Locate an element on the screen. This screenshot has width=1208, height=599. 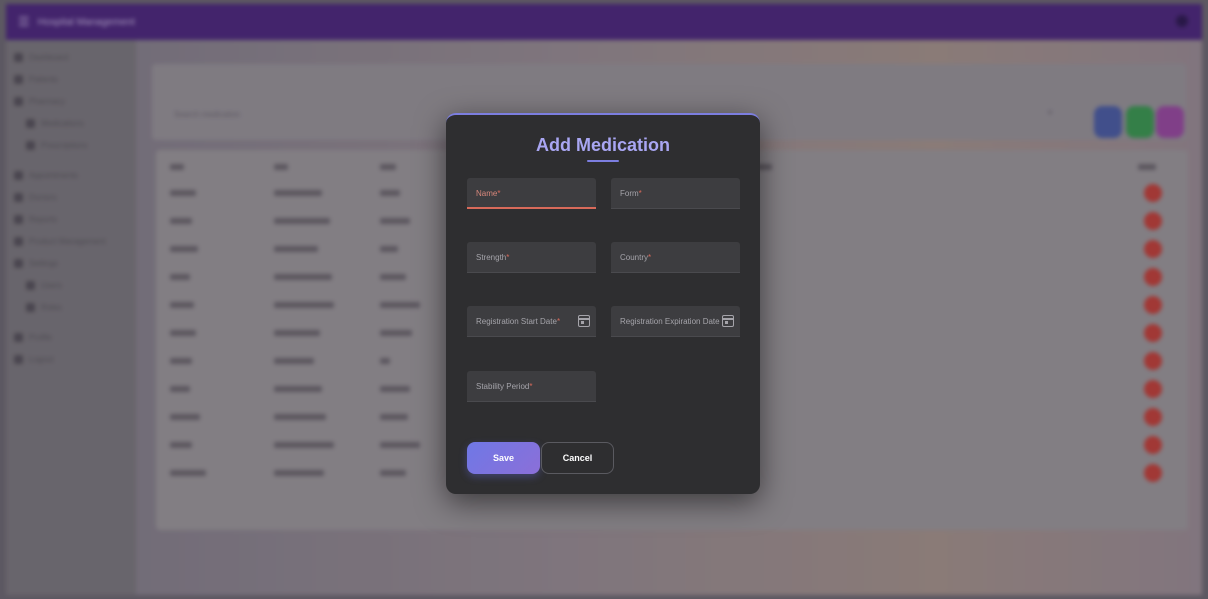
registration-expiration-date-label-text: Registration Expiration Date is located at coordinates (670, 321).